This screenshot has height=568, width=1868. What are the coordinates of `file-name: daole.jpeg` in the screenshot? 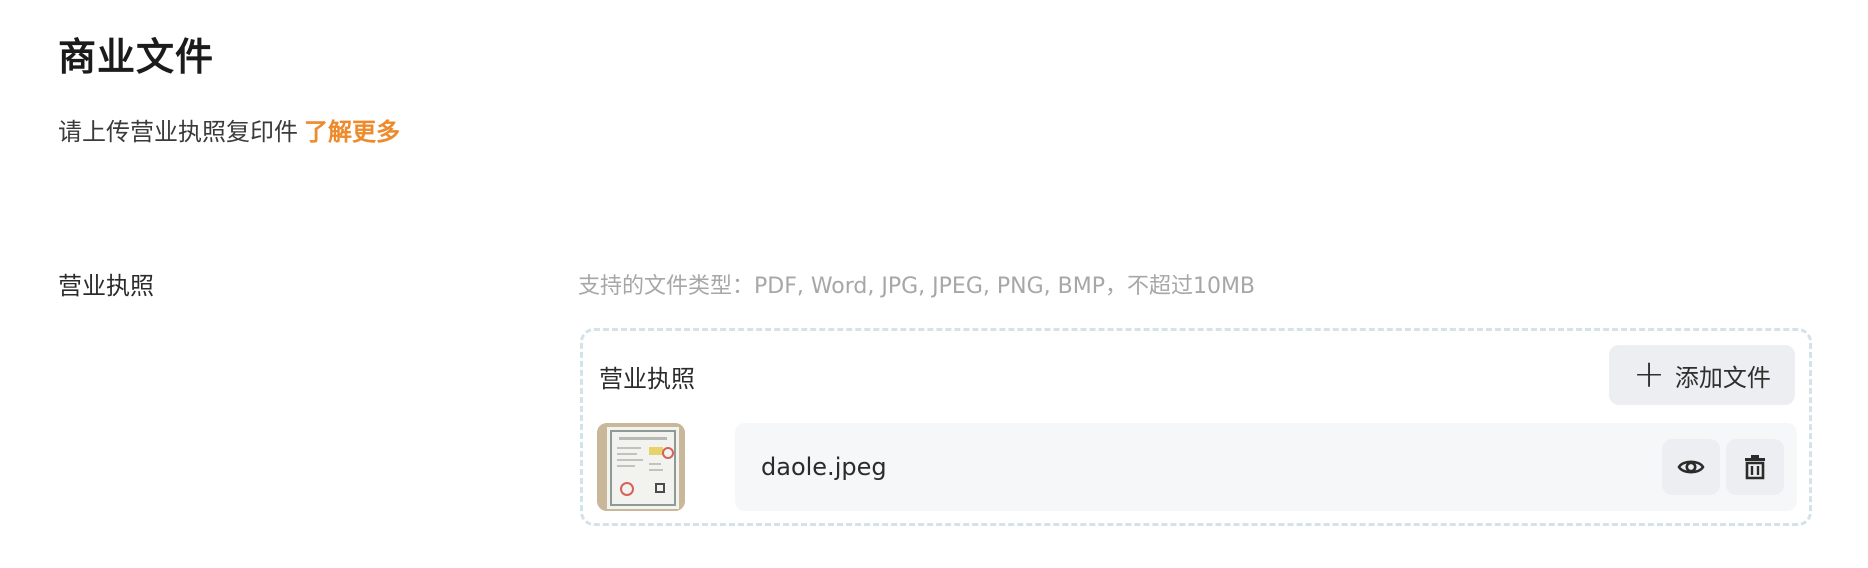 It's located at (824, 467).